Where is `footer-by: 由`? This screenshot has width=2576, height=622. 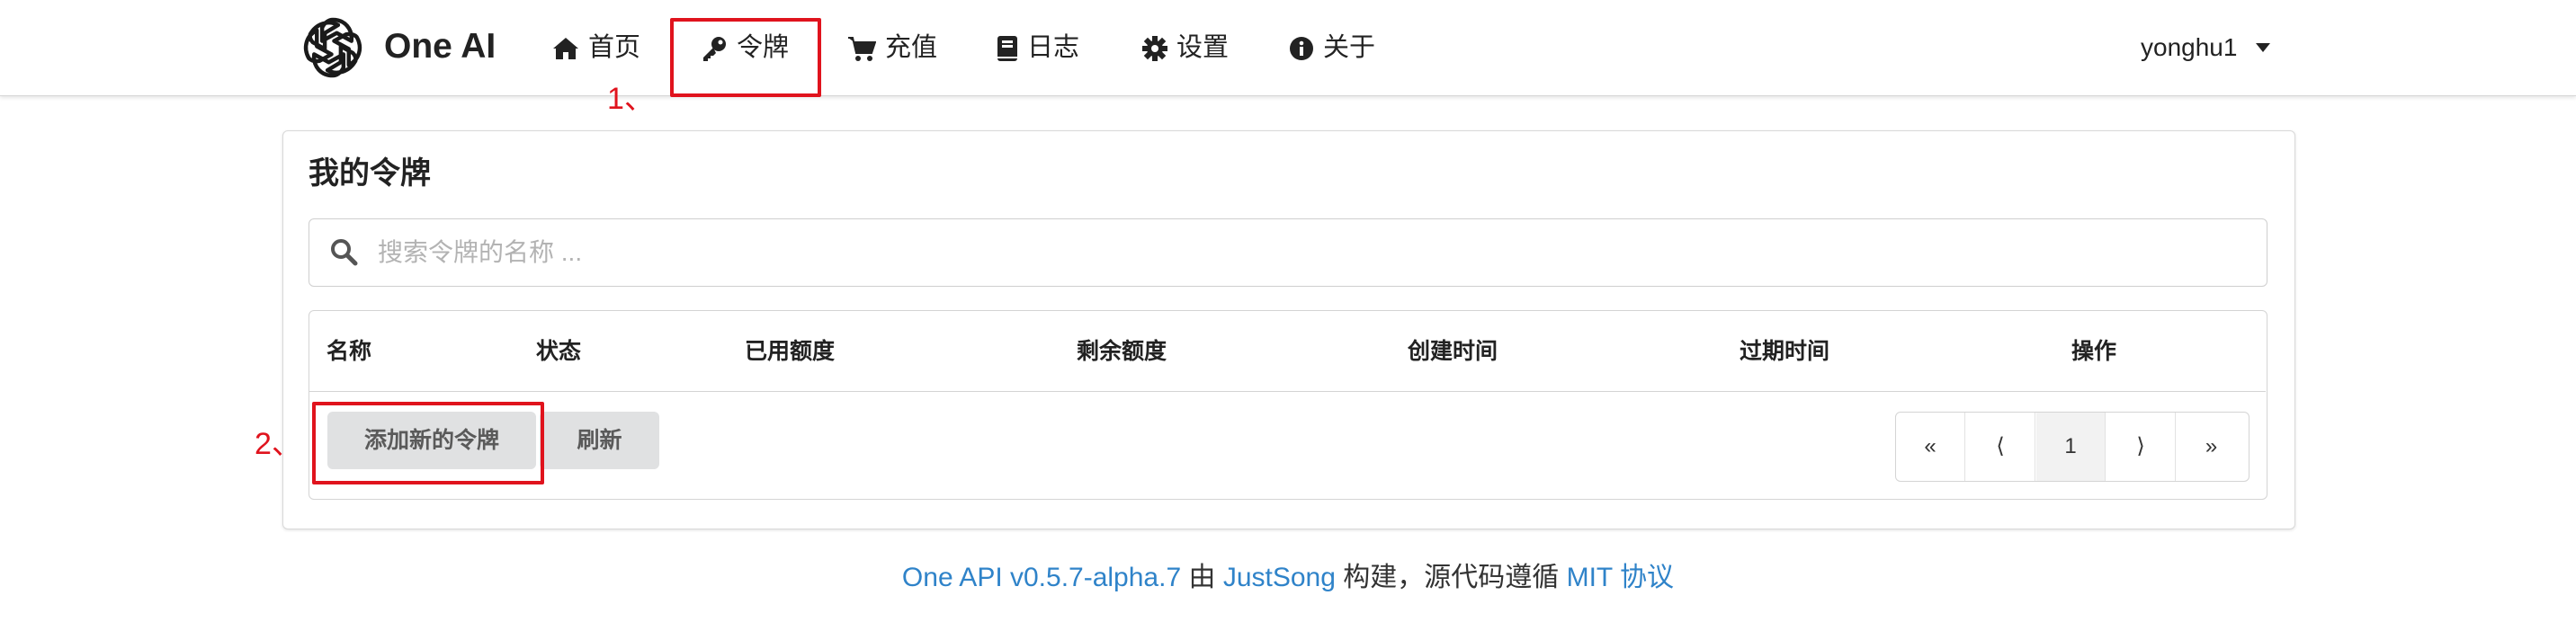
footer-by: 由 is located at coordinates (1202, 577).